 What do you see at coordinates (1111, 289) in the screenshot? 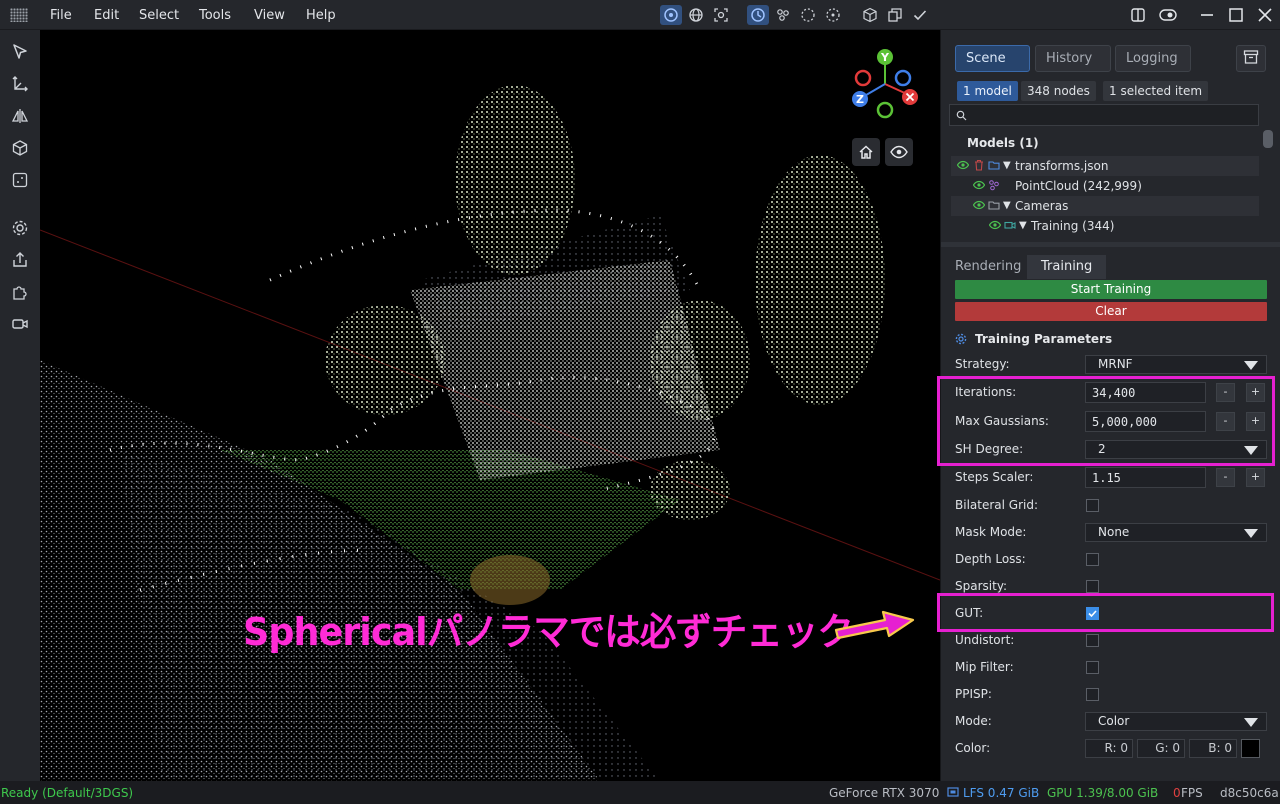
I see `start-training-button: Start Training` at bounding box center [1111, 289].